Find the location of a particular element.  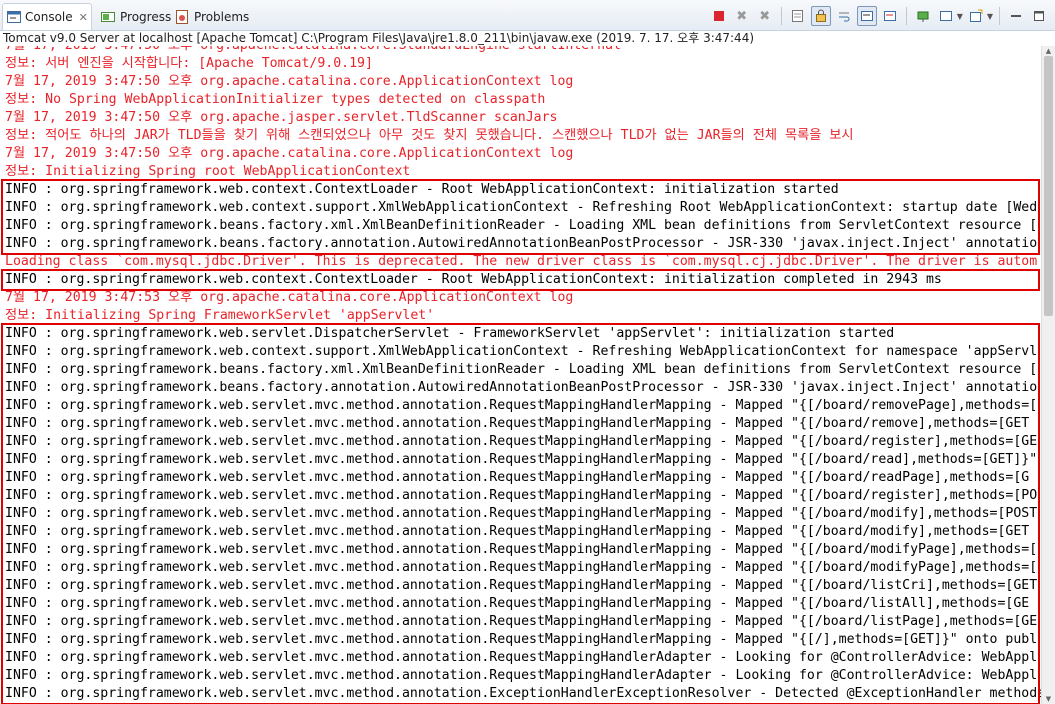

open-console-icon is located at coordinates (976, 16).